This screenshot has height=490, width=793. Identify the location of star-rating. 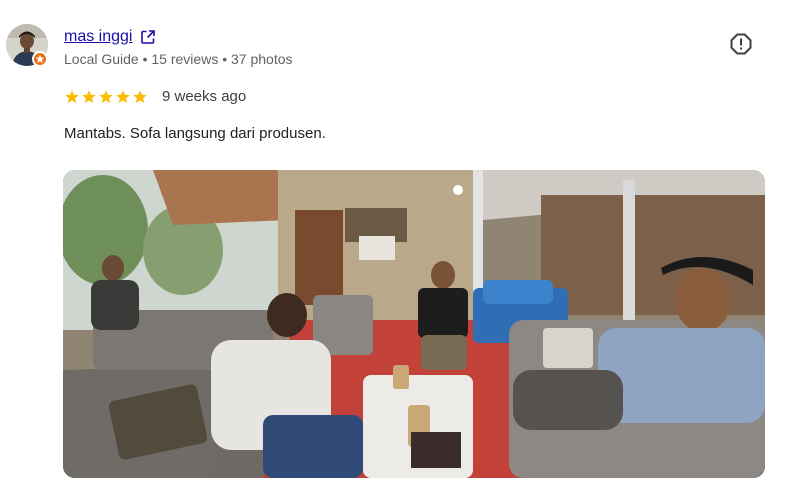
(106, 97).